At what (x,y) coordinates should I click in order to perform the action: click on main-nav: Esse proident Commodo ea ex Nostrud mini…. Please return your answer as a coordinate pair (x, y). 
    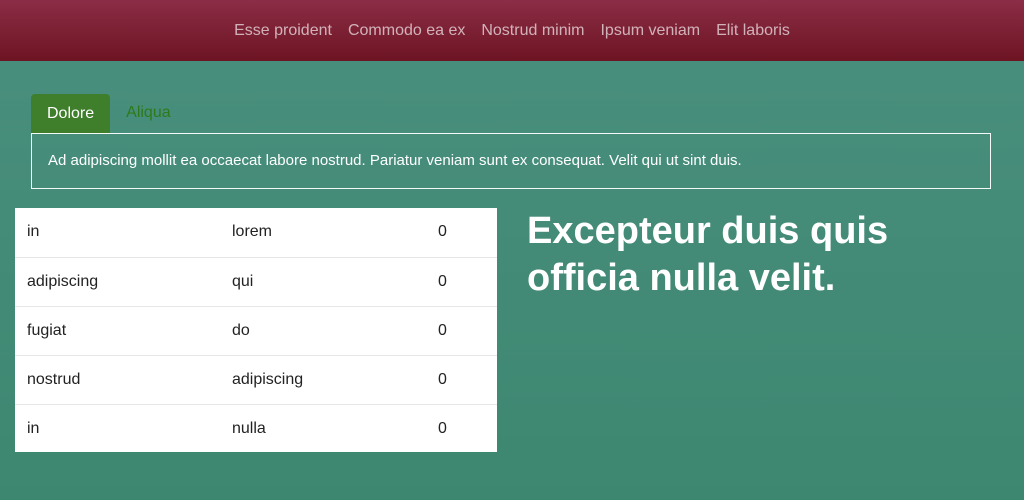
    Looking at the image, I should click on (512, 30).